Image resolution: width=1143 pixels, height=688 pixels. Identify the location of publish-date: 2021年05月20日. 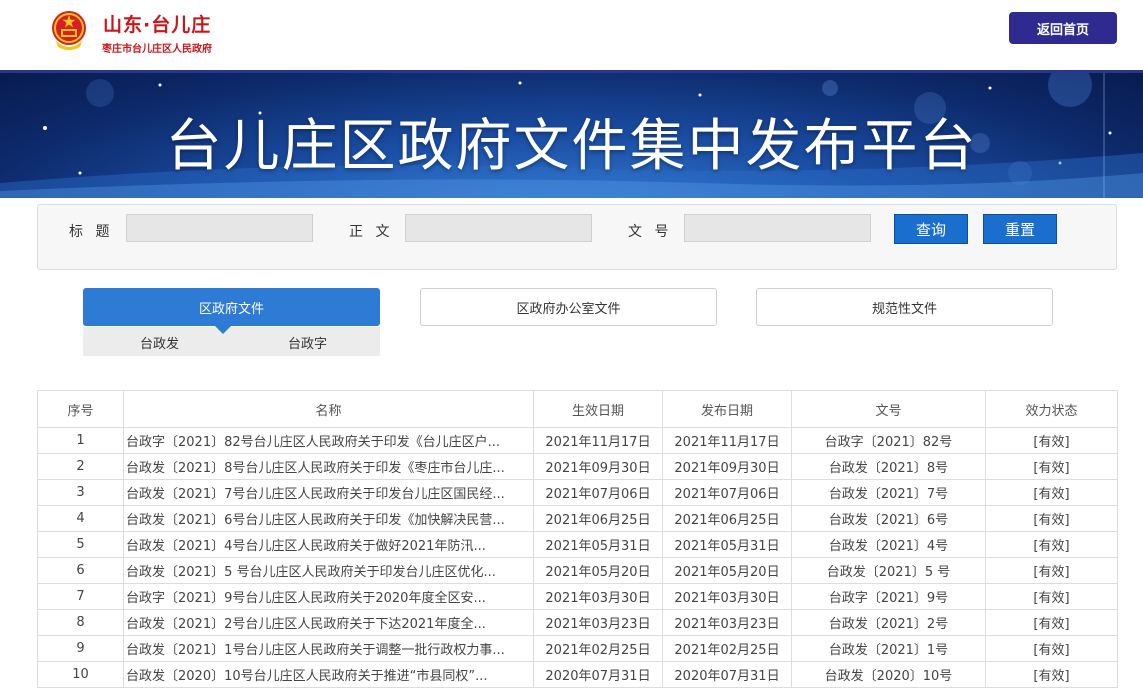
(727, 570).